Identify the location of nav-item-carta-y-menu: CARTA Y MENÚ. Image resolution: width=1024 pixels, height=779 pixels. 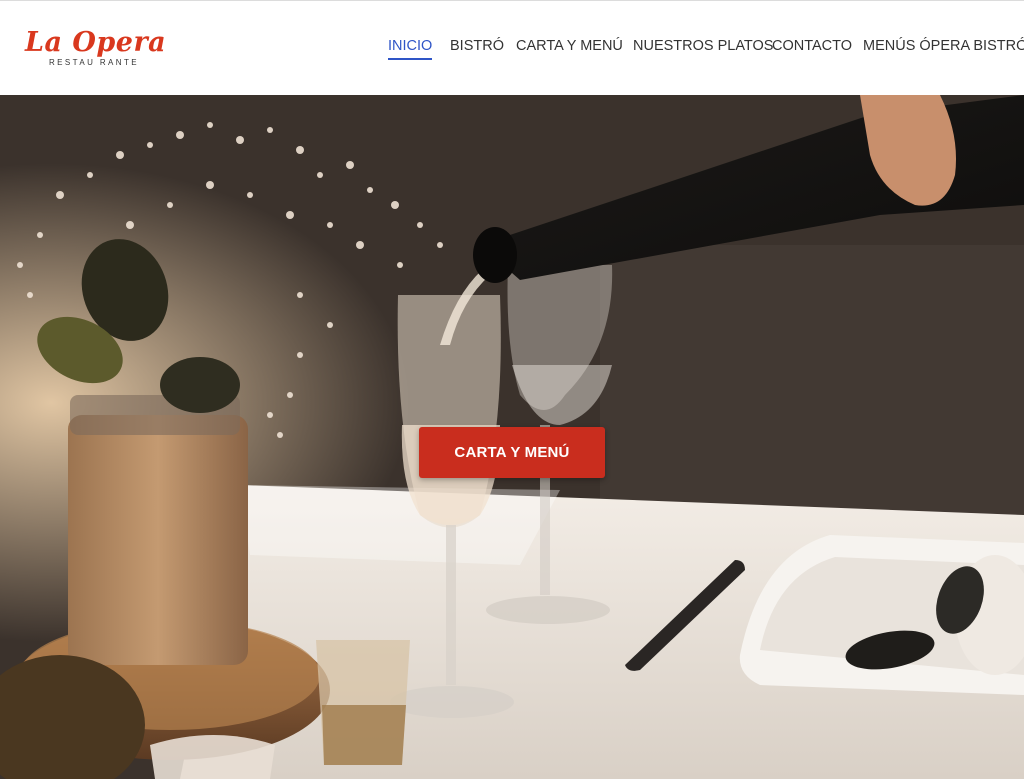
(569, 46).